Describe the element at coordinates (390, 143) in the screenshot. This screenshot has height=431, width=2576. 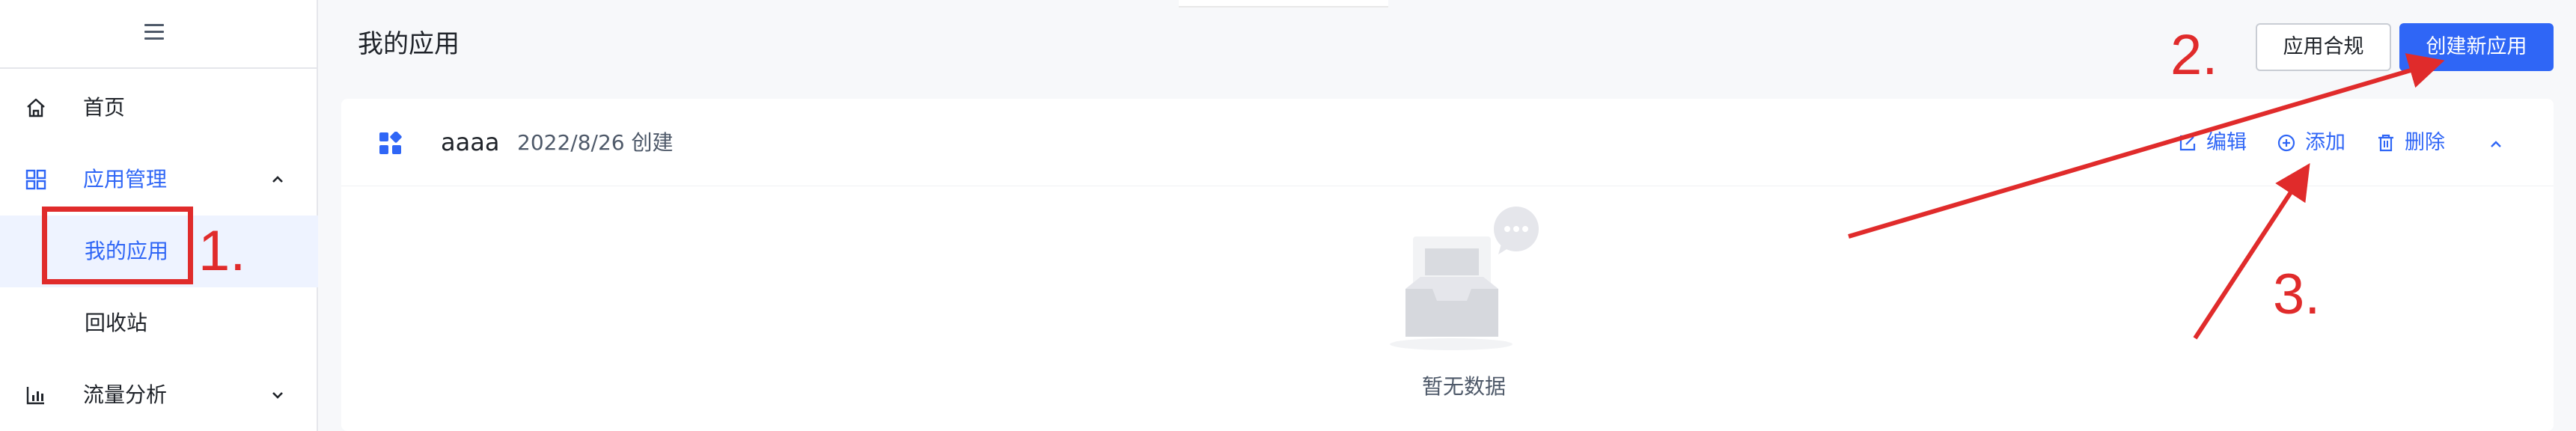
I see `app-icon` at that location.